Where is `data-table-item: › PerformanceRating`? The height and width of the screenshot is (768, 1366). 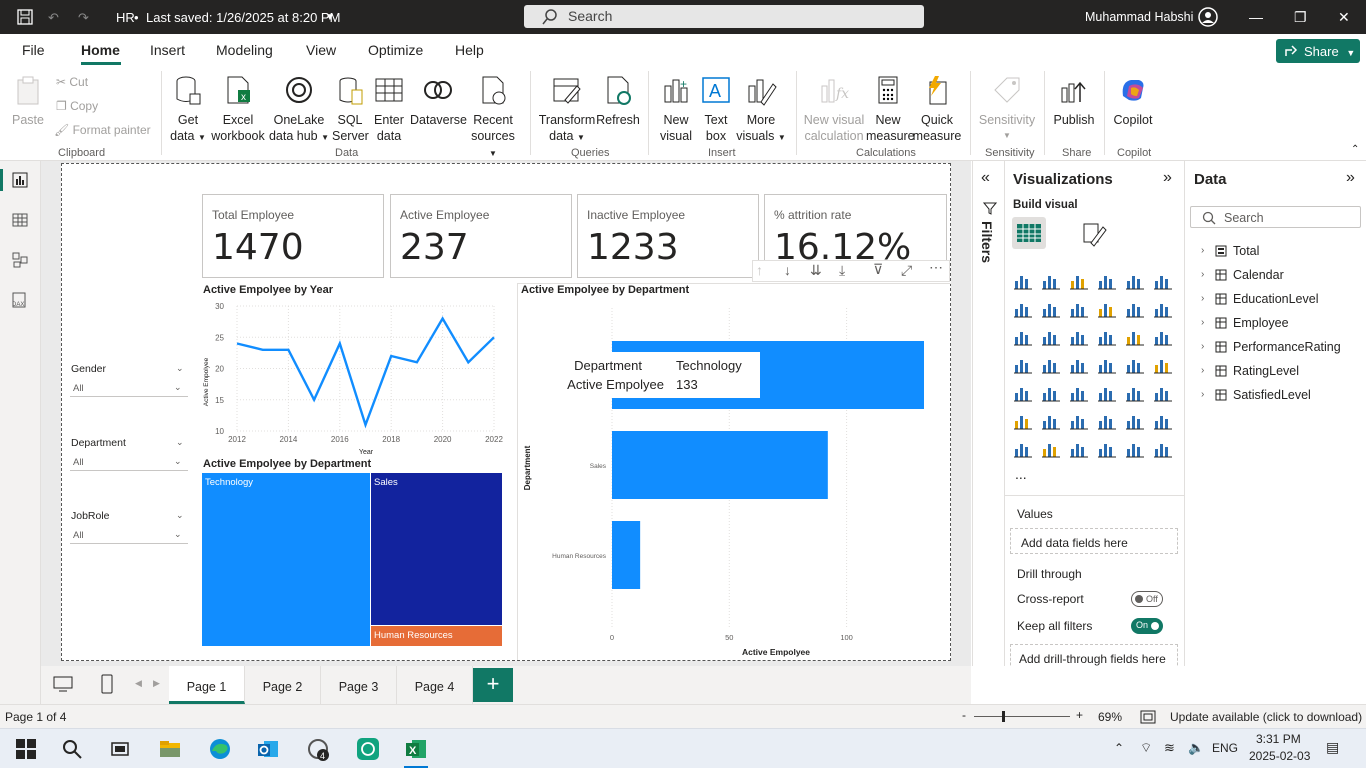 data-table-item: › PerformanceRating is located at coordinates (1279, 348).